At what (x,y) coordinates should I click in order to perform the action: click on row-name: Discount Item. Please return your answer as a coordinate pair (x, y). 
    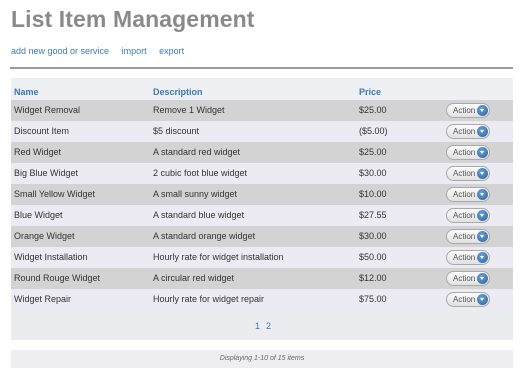
    Looking at the image, I should click on (42, 131).